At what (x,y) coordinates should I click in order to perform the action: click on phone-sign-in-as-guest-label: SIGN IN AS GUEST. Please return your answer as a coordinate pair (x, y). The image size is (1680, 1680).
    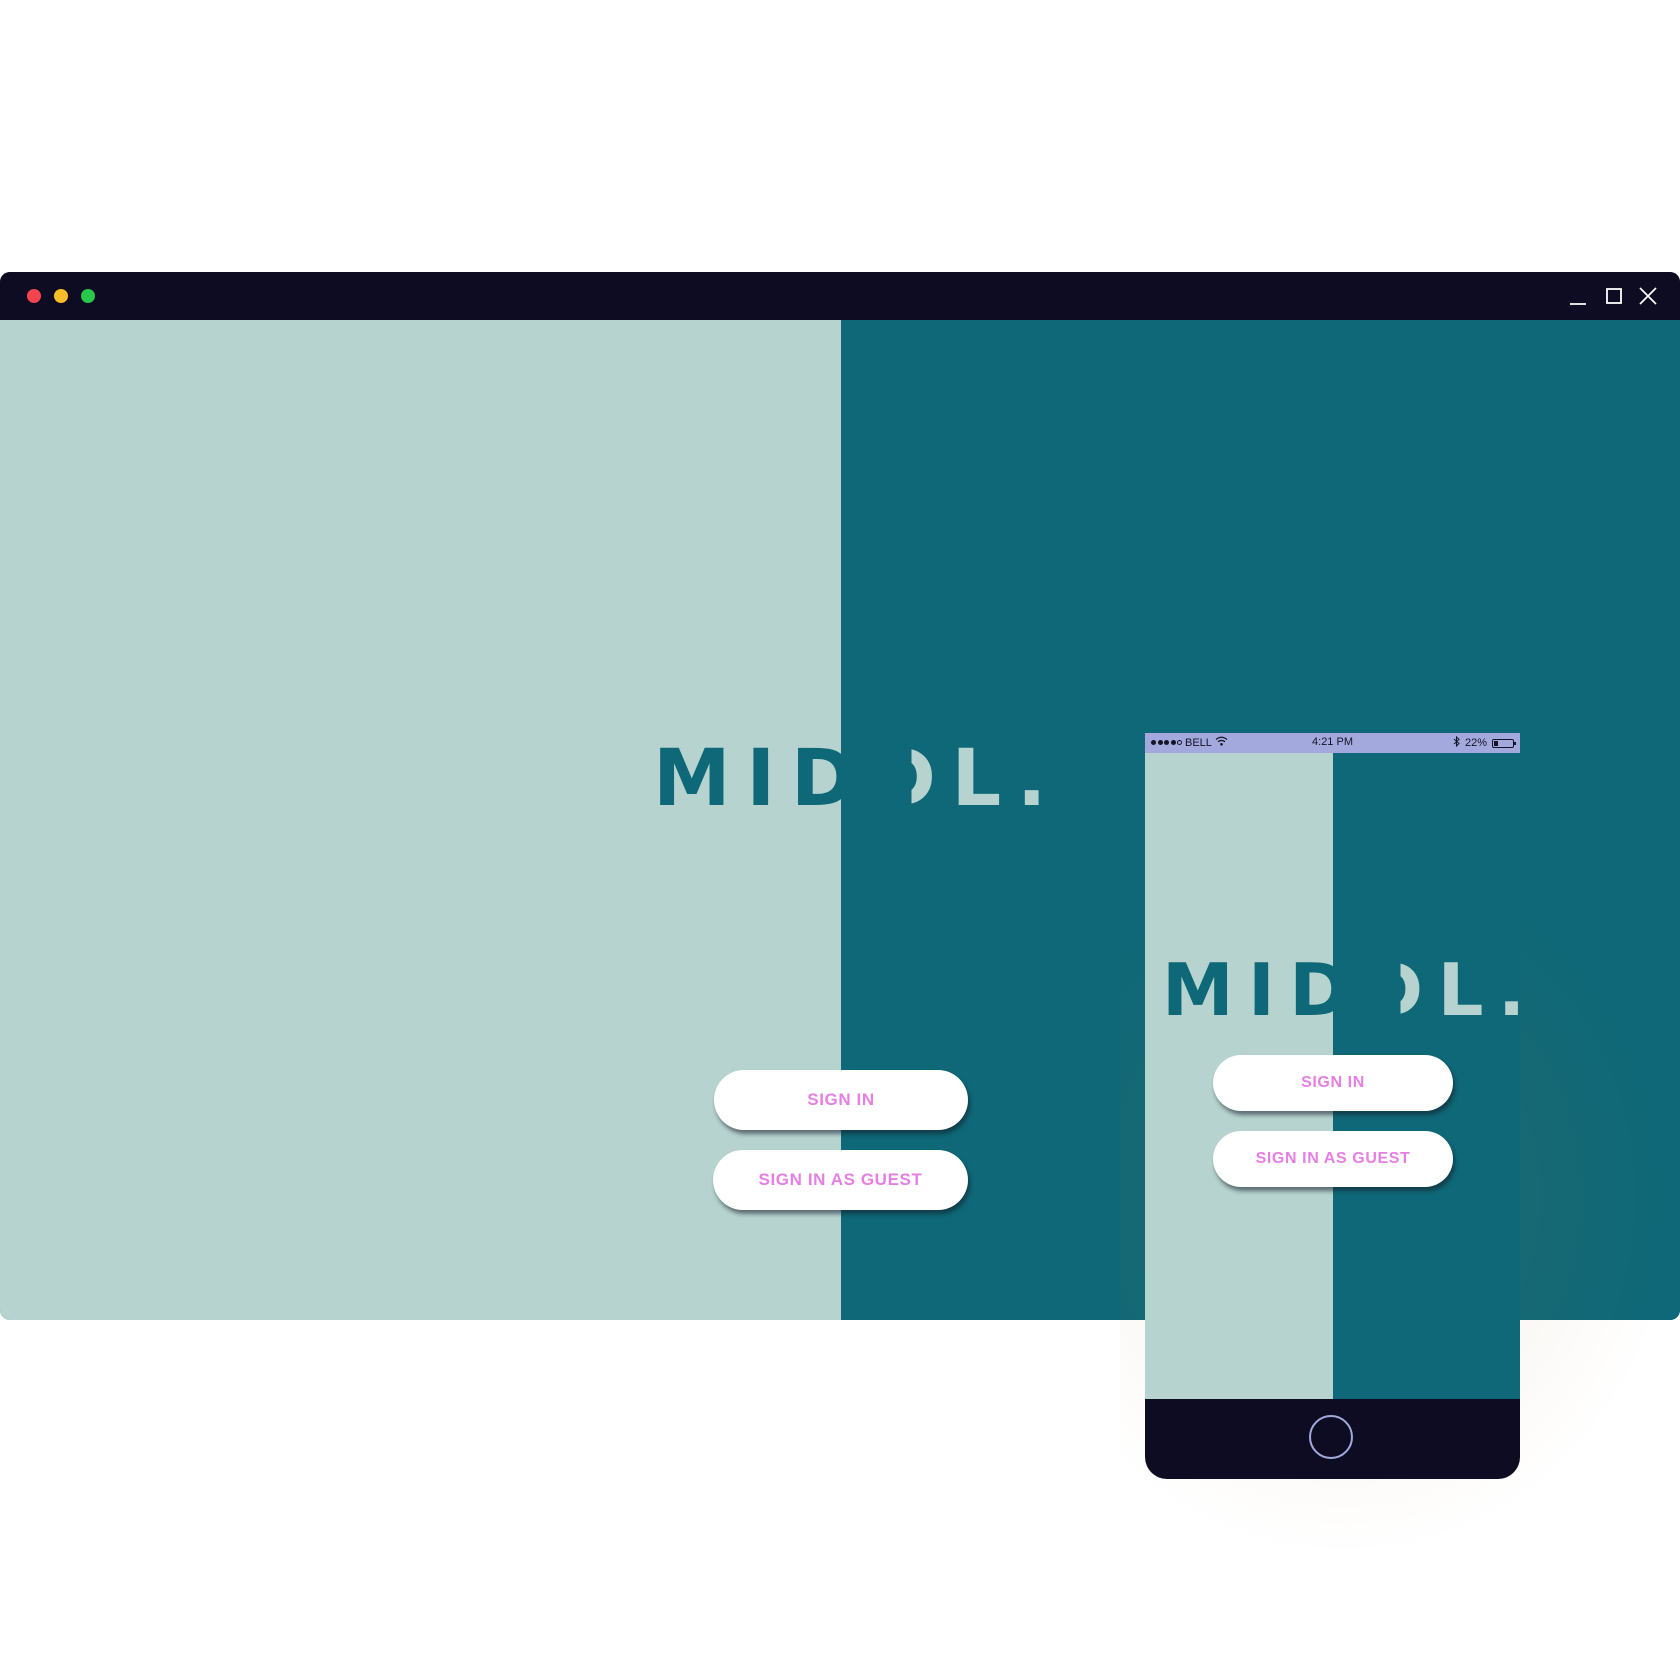
    Looking at the image, I should click on (1333, 1158).